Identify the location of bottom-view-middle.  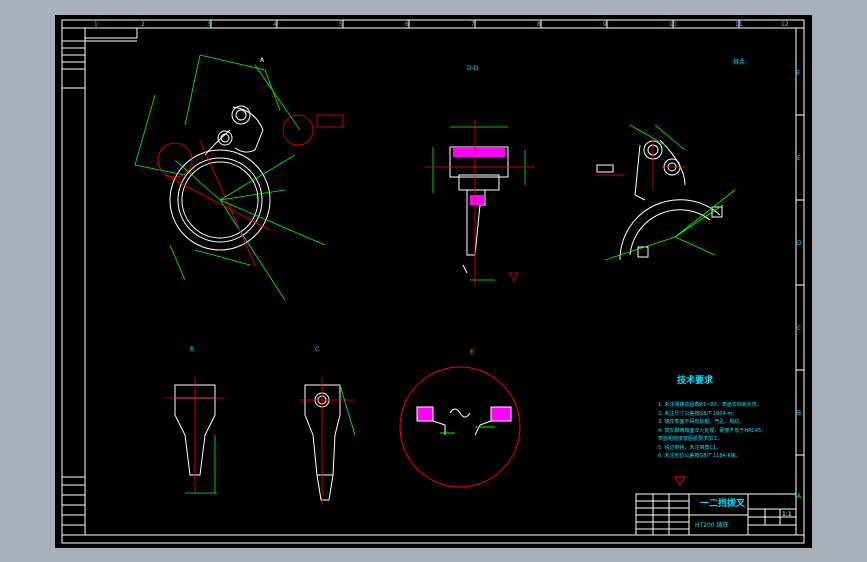
(328, 441).